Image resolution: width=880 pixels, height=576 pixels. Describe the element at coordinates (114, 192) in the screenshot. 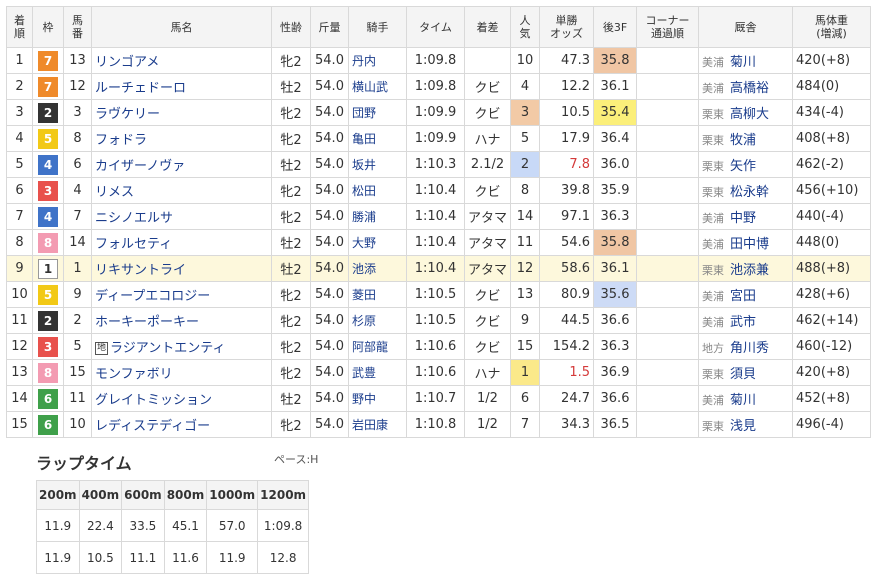

I see `horse-name-link: リメス` at that location.